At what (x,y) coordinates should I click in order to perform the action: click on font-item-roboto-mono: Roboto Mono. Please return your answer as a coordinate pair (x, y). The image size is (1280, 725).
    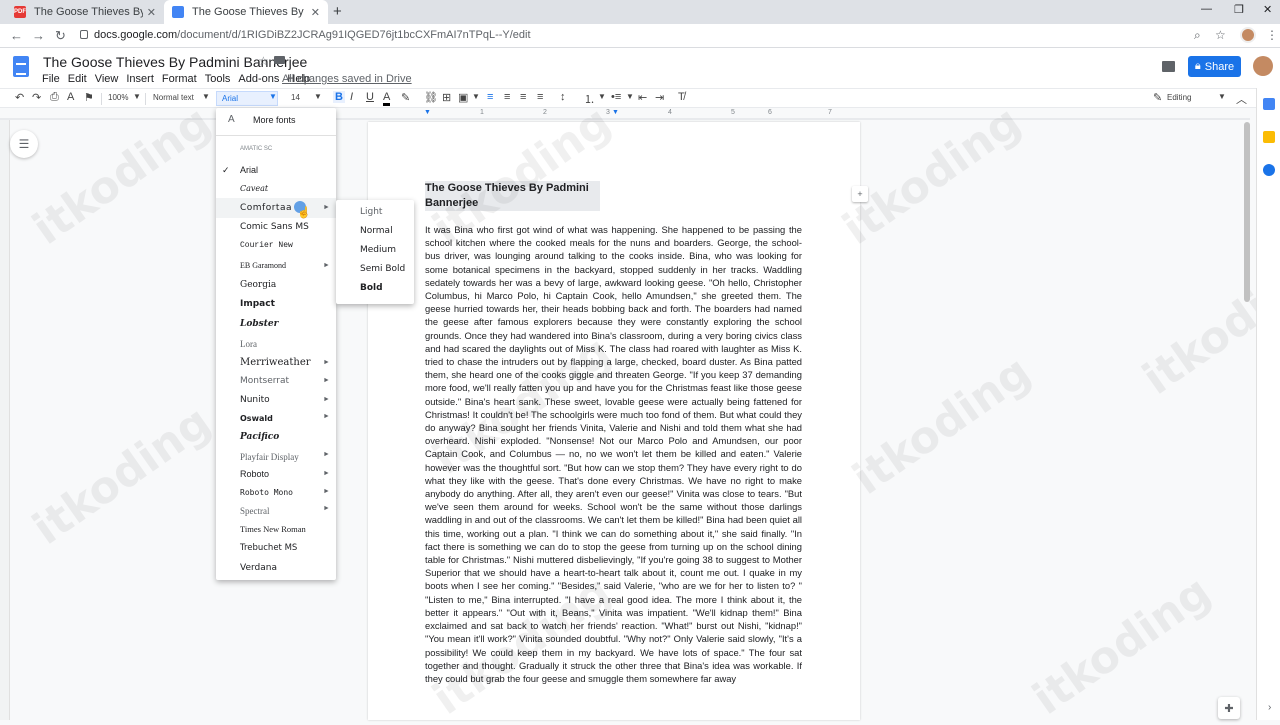
    Looking at the image, I should click on (266, 492).